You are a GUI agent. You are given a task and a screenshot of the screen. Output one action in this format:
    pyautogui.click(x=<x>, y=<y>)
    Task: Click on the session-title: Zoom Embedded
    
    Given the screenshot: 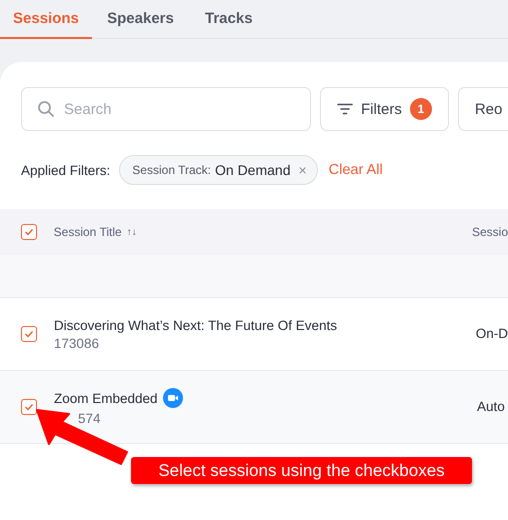 What is the action you would take?
    pyautogui.click(x=106, y=398)
    